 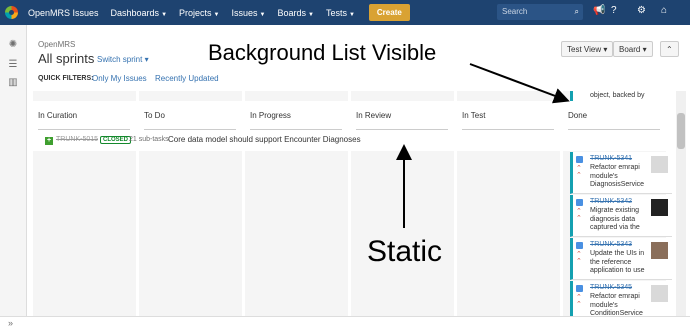 What do you see at coordinates (66, 78) in the screenshot?
I see `quick-filters-label: QUICK FILTERS:` at bounding box center [66, 78].